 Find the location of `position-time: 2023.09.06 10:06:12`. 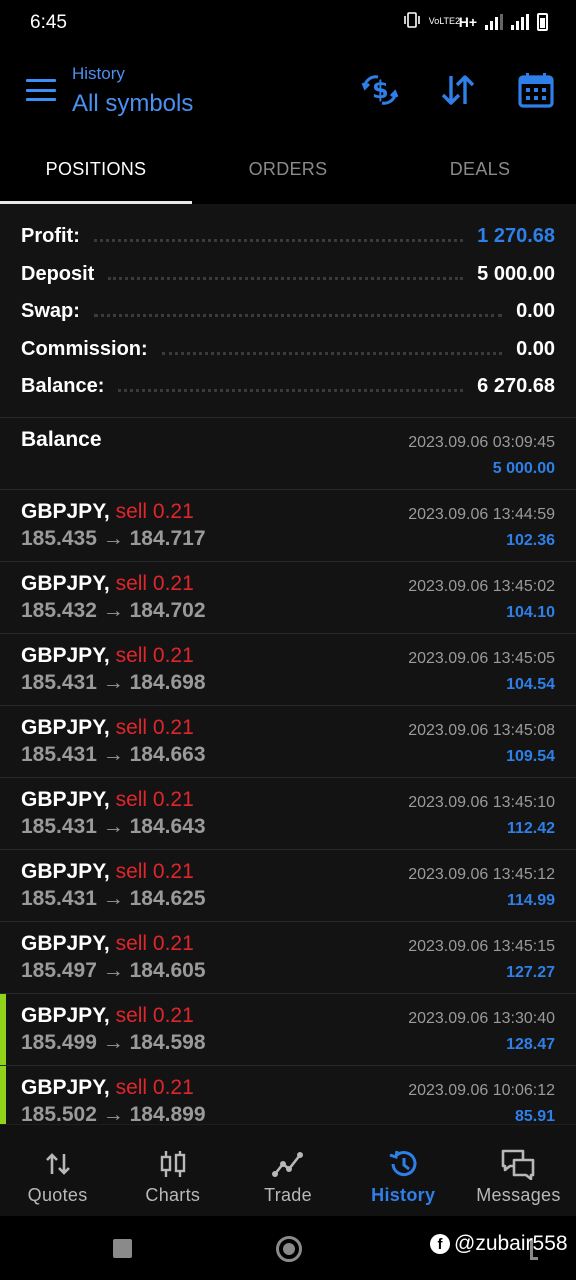

position-time: 2023.09.06 10:06:12 is located at coordinates (481, 1090).